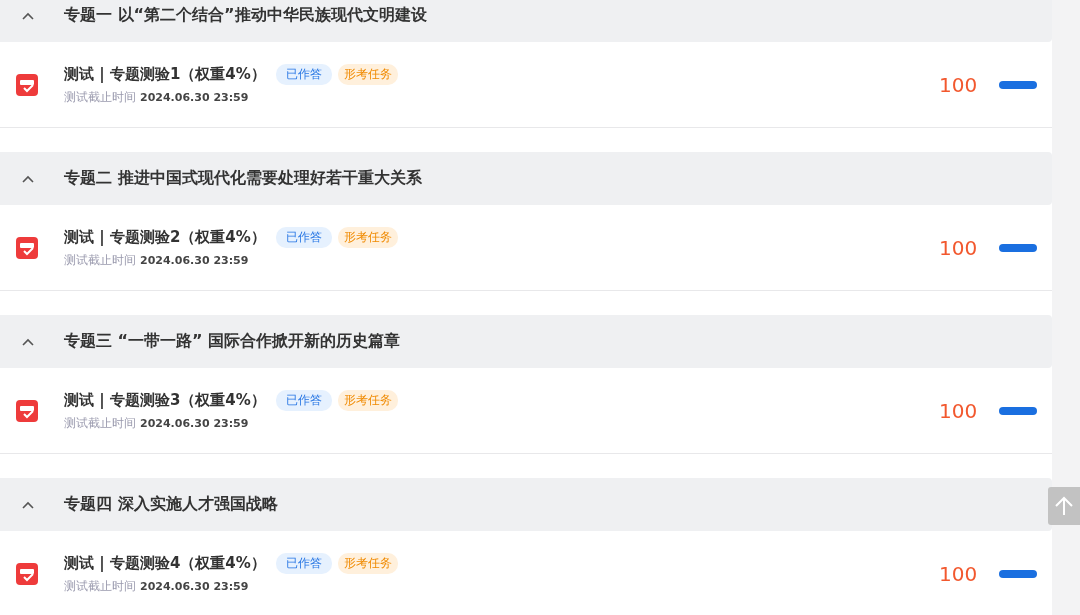 Image resolution: width=1080 pixels, height=615 pixels. Describe the element at coordinates (526, 504) in the screenshot. I see `section-header: 专题四 深入实施人才强国战略` at that location.